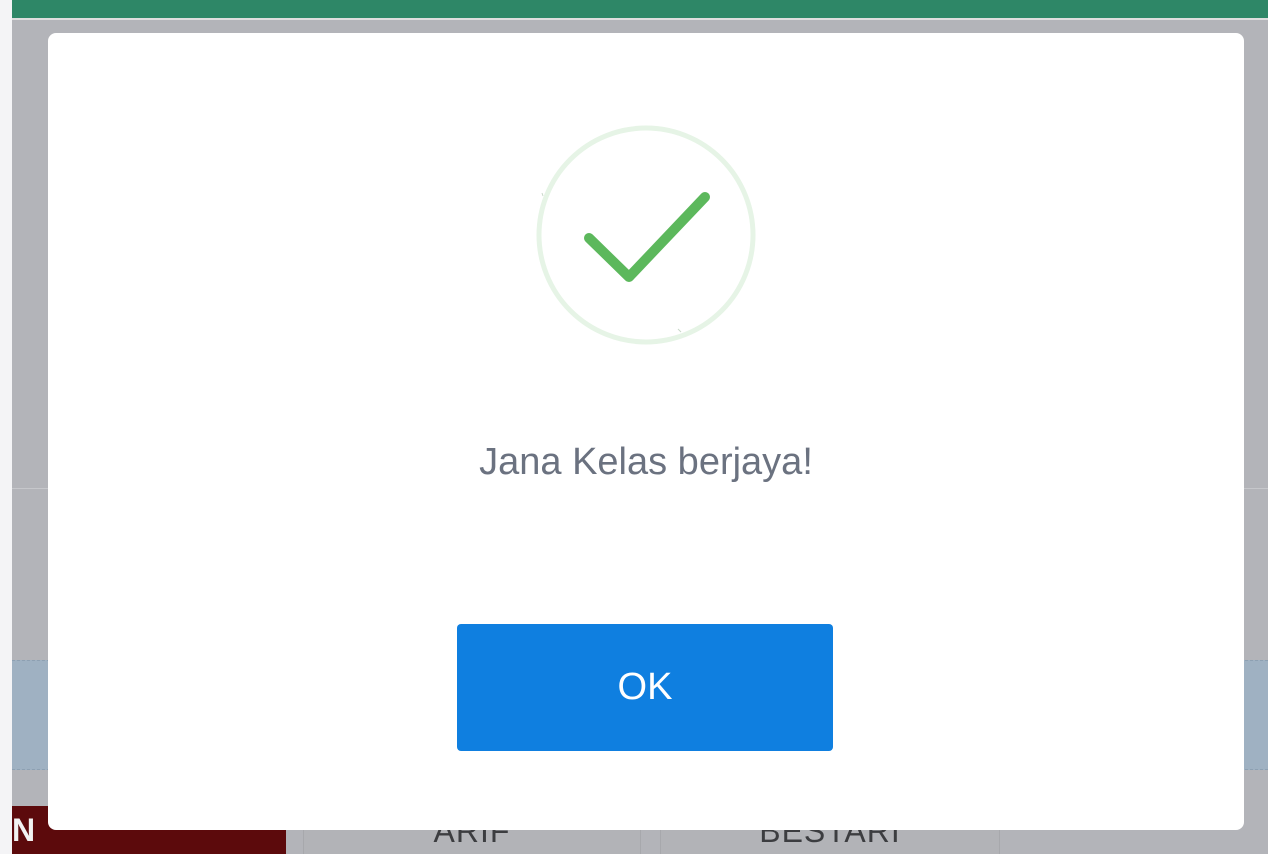 The height and width of the screenshot is (854, 1268). What do you see at coordinates (646, 235) in the screenshot?
I see `success-check-icon` at bounding box center [646, 235].